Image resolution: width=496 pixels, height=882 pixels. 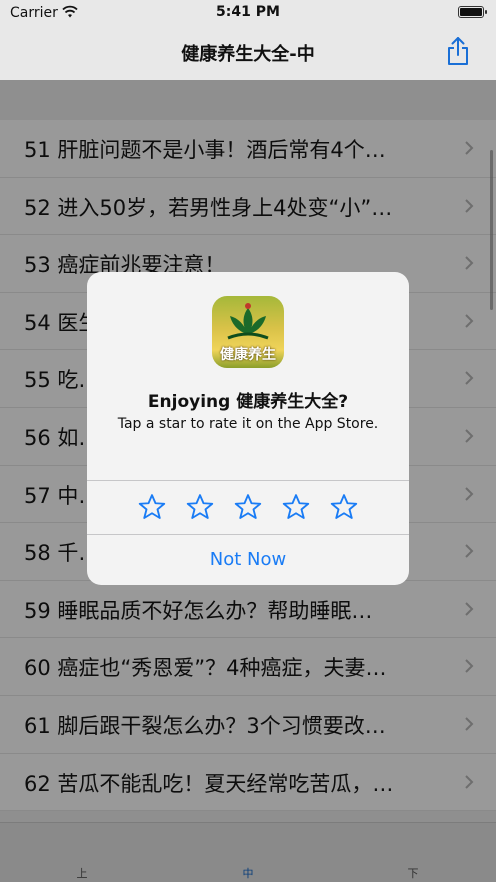 I want to click on dialog-title: Enjoying 健康养生大全?, so click(x=248, y=402).